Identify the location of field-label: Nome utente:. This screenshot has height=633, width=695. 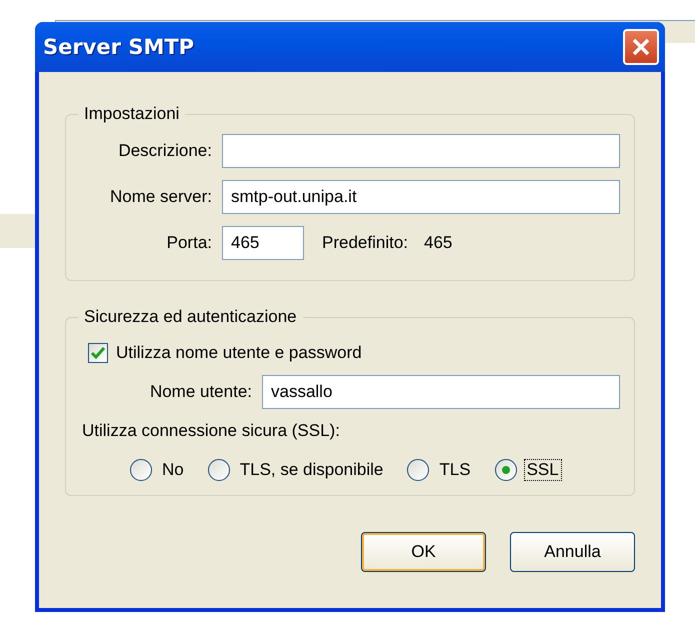
(200, 392).